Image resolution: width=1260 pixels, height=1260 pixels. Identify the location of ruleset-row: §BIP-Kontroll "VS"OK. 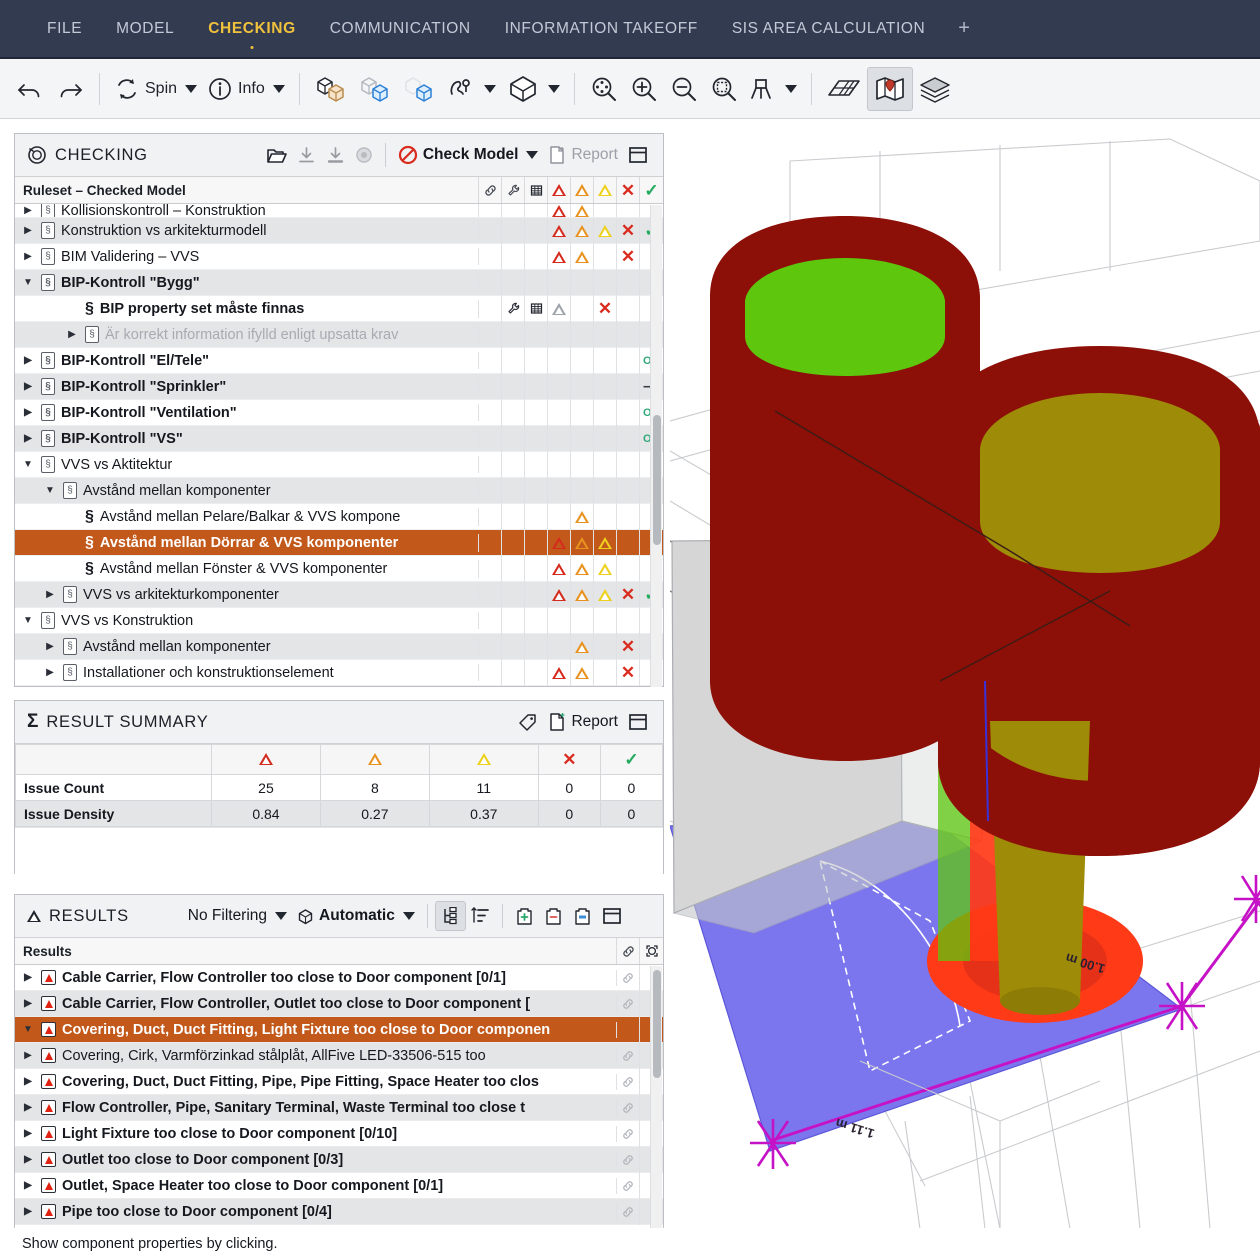
(339, 438).